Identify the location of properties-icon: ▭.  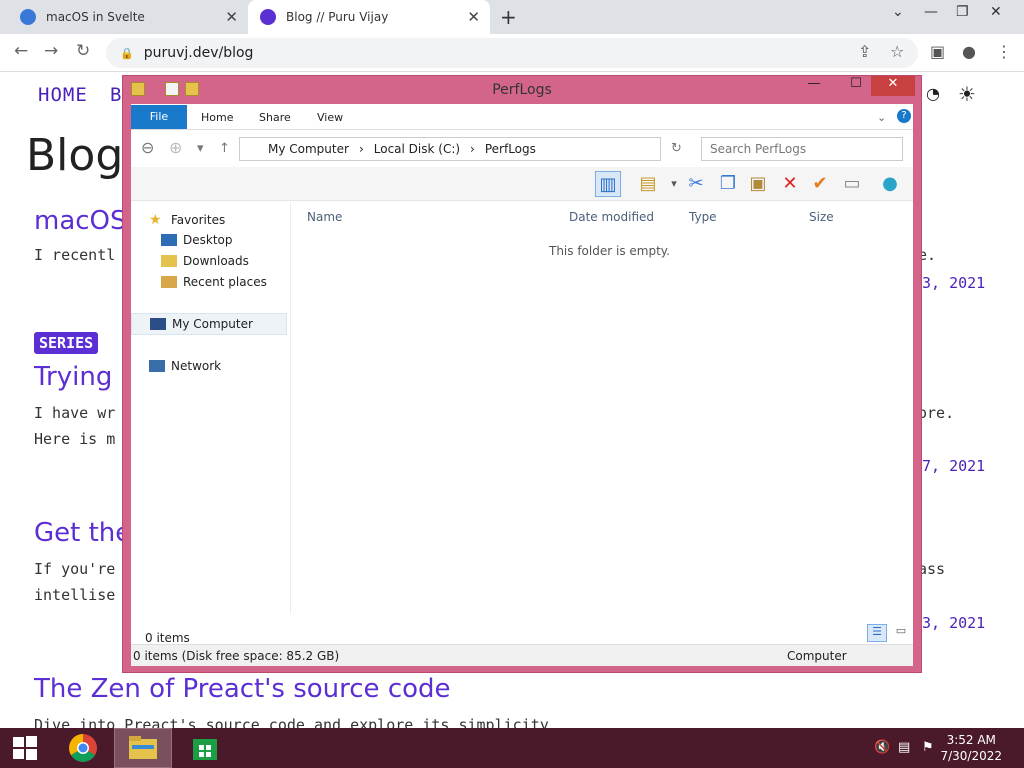
(852, 184).